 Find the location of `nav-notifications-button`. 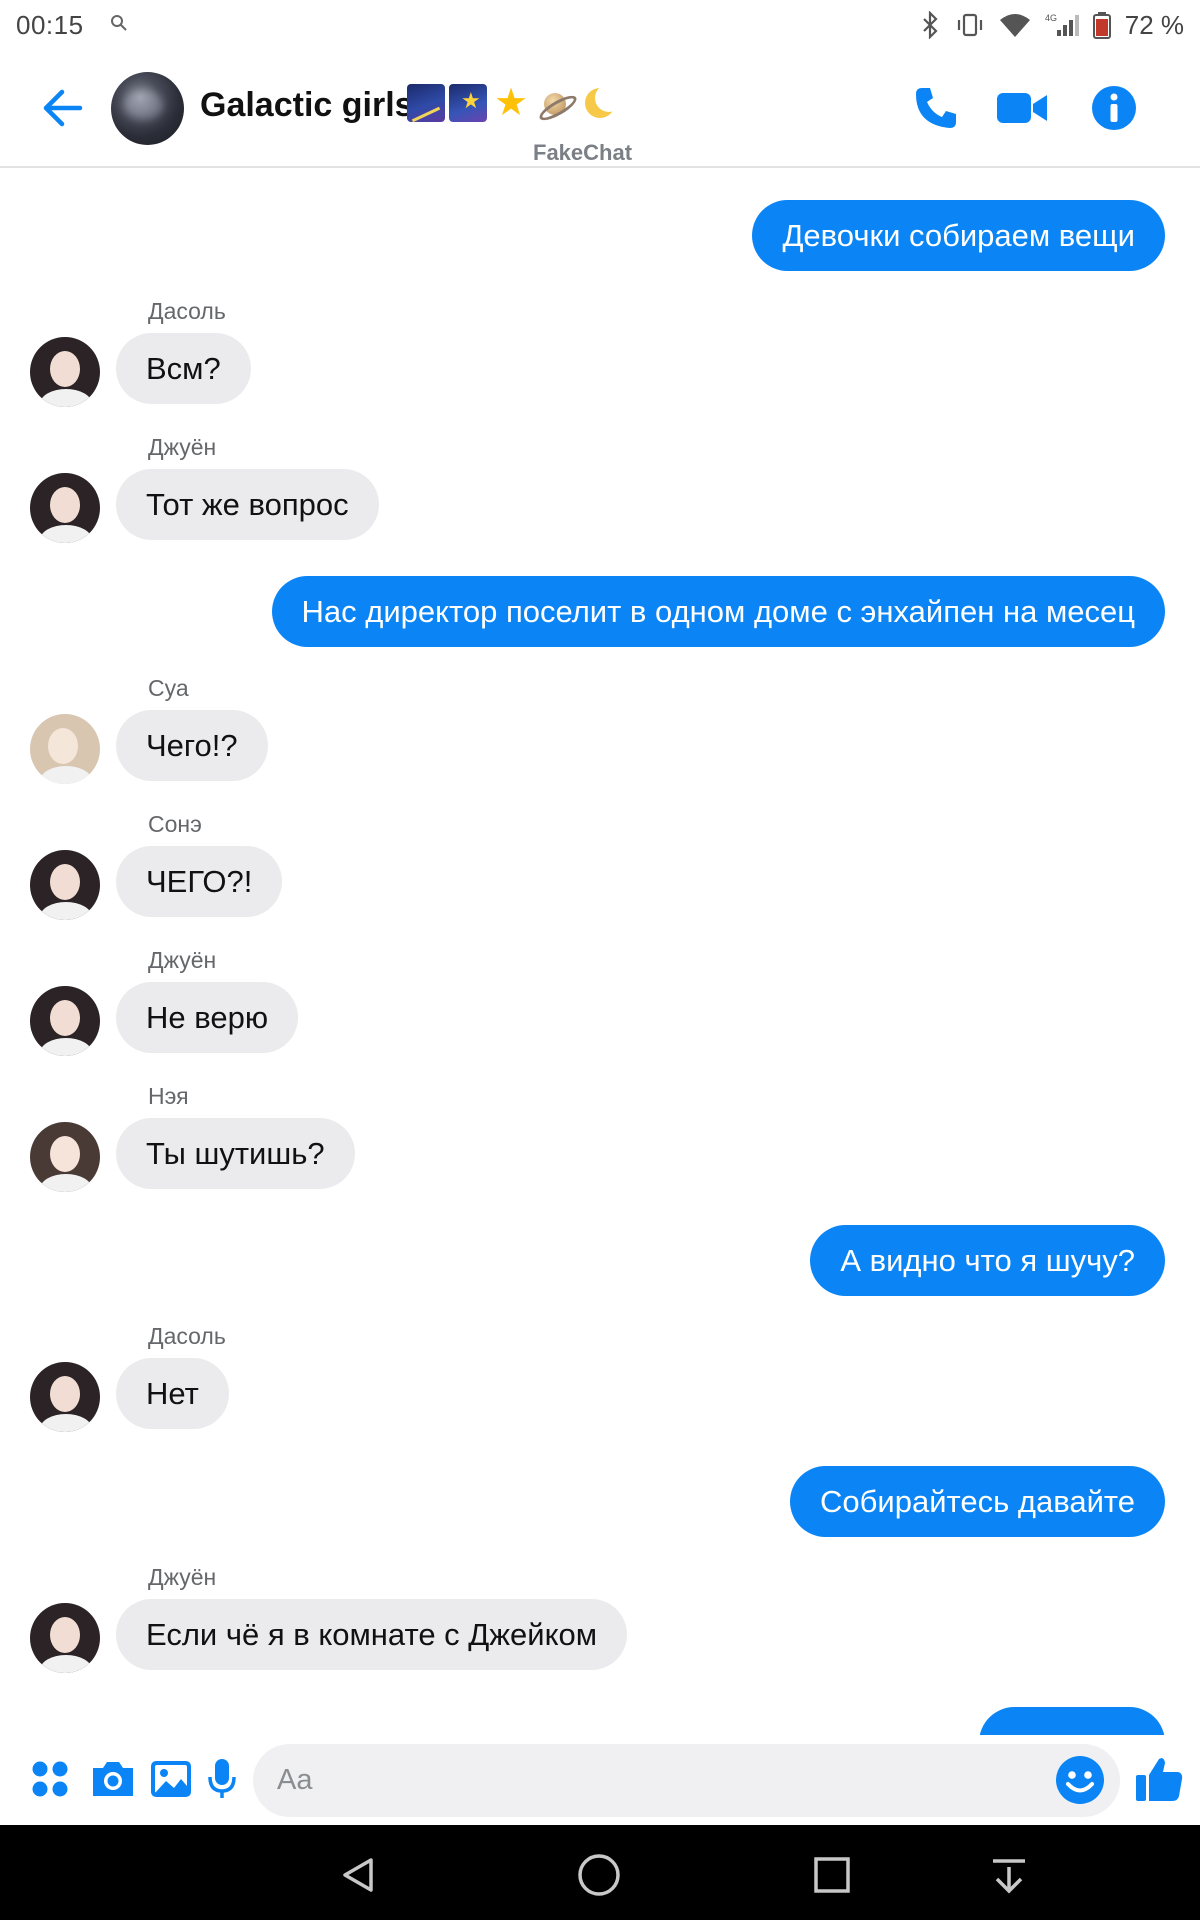

nav-notifications-button is located at coordinates (1009, 1875).